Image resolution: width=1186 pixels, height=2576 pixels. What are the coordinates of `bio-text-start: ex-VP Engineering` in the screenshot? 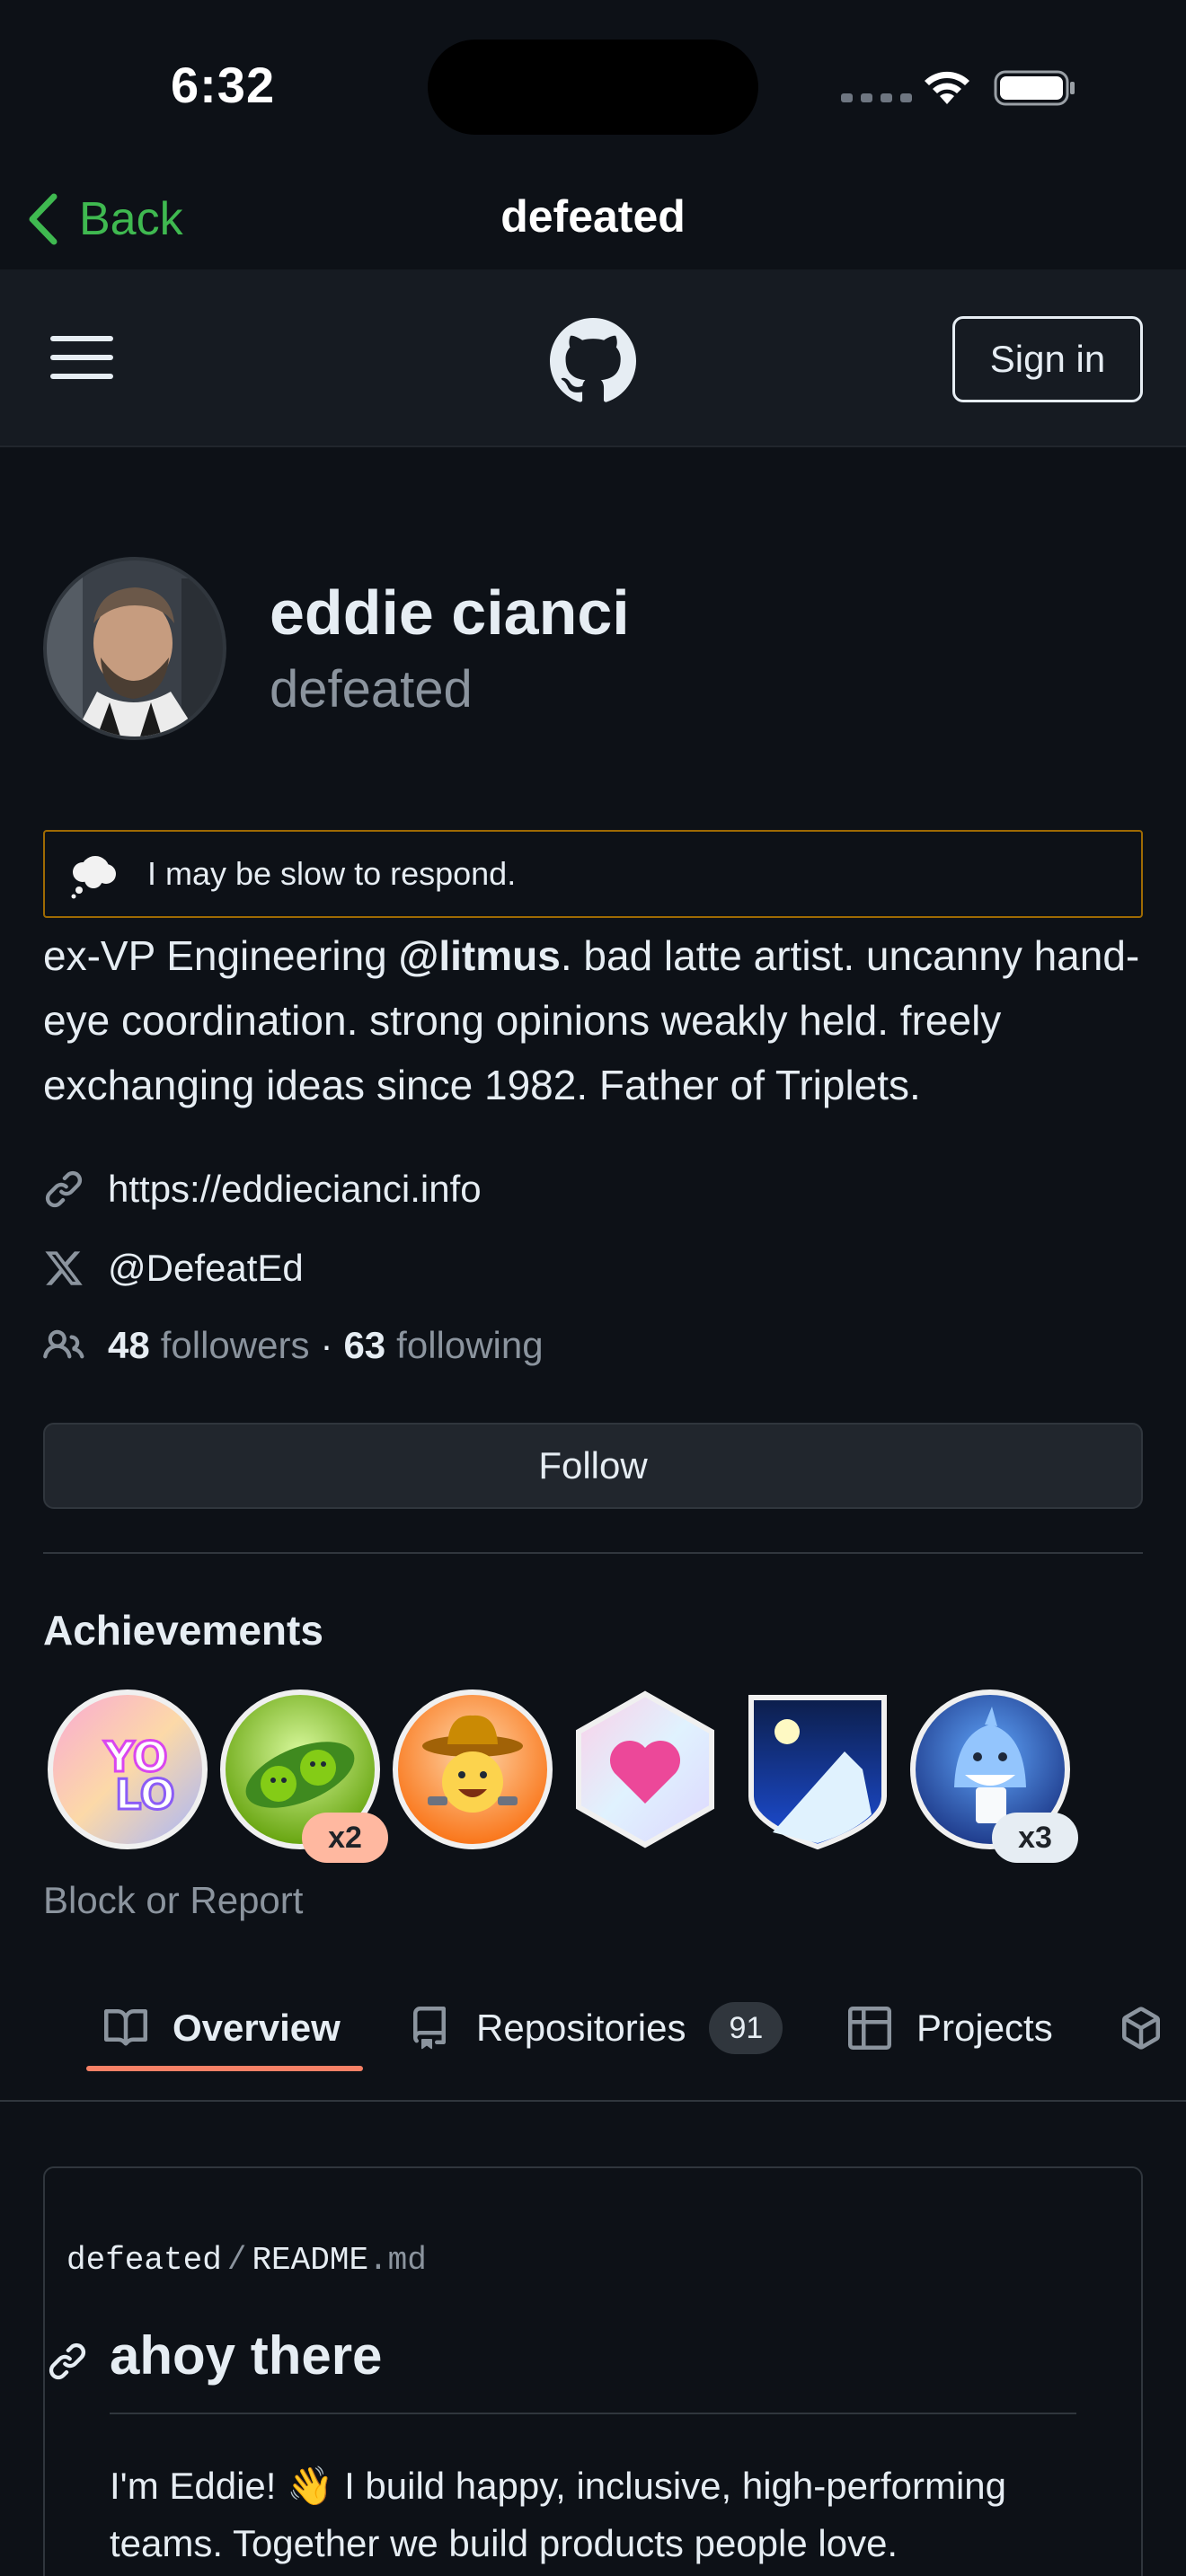 It's located at (221, 955).